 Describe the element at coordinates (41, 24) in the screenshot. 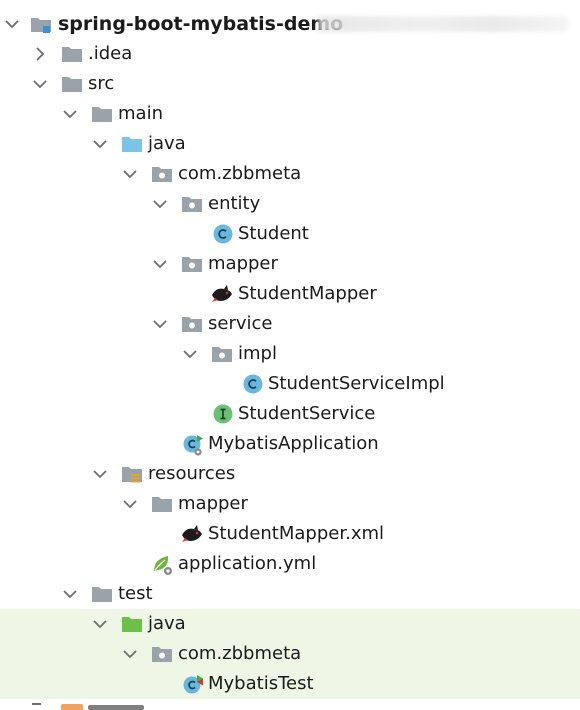

I see `module-folder-icon` at that location.